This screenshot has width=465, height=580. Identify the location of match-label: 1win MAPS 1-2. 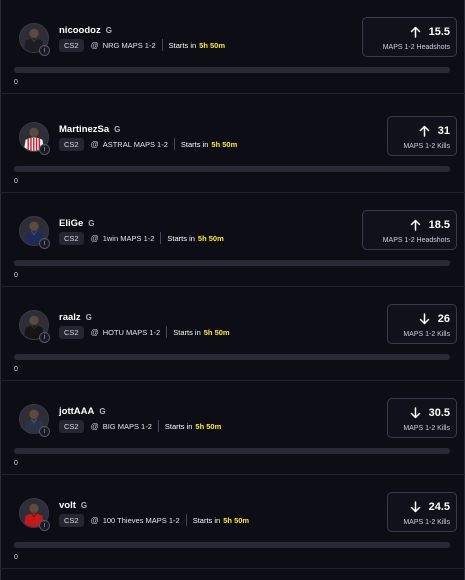
(128, 238).